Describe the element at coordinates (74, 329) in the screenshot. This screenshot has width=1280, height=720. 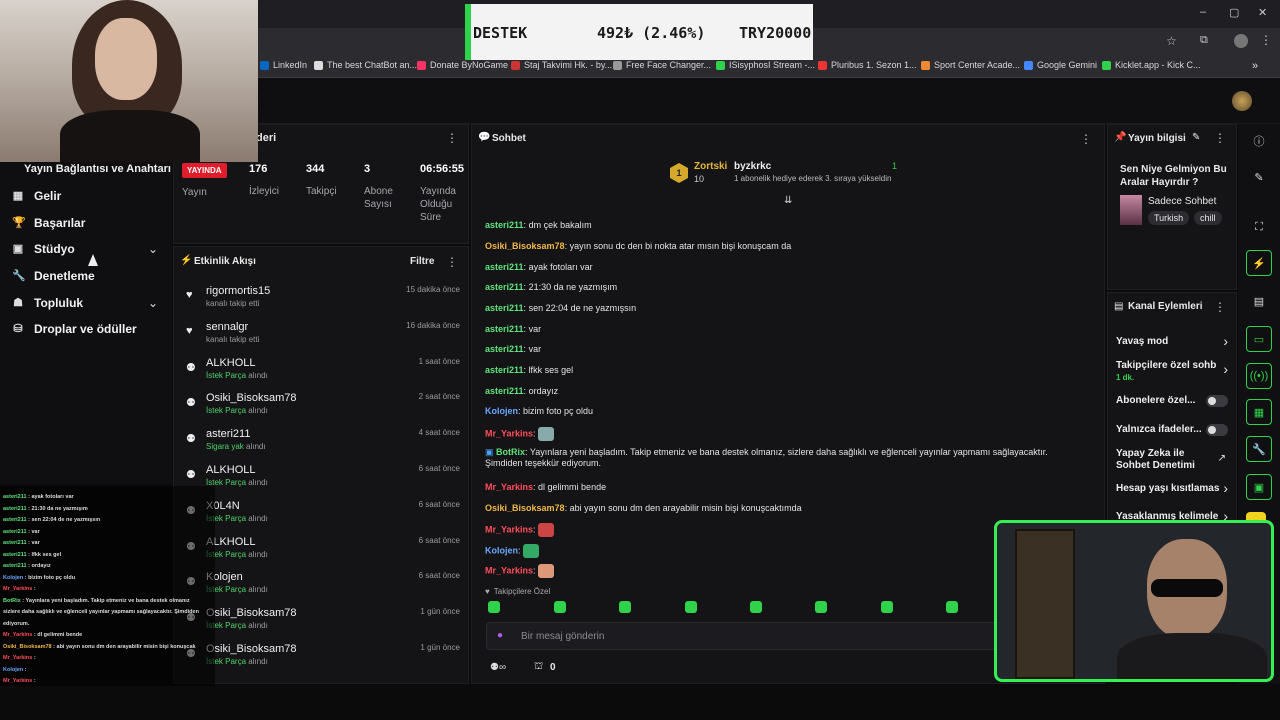
I see `nav-item-drops: ⛁ Droplar ve ödüller` at that location.